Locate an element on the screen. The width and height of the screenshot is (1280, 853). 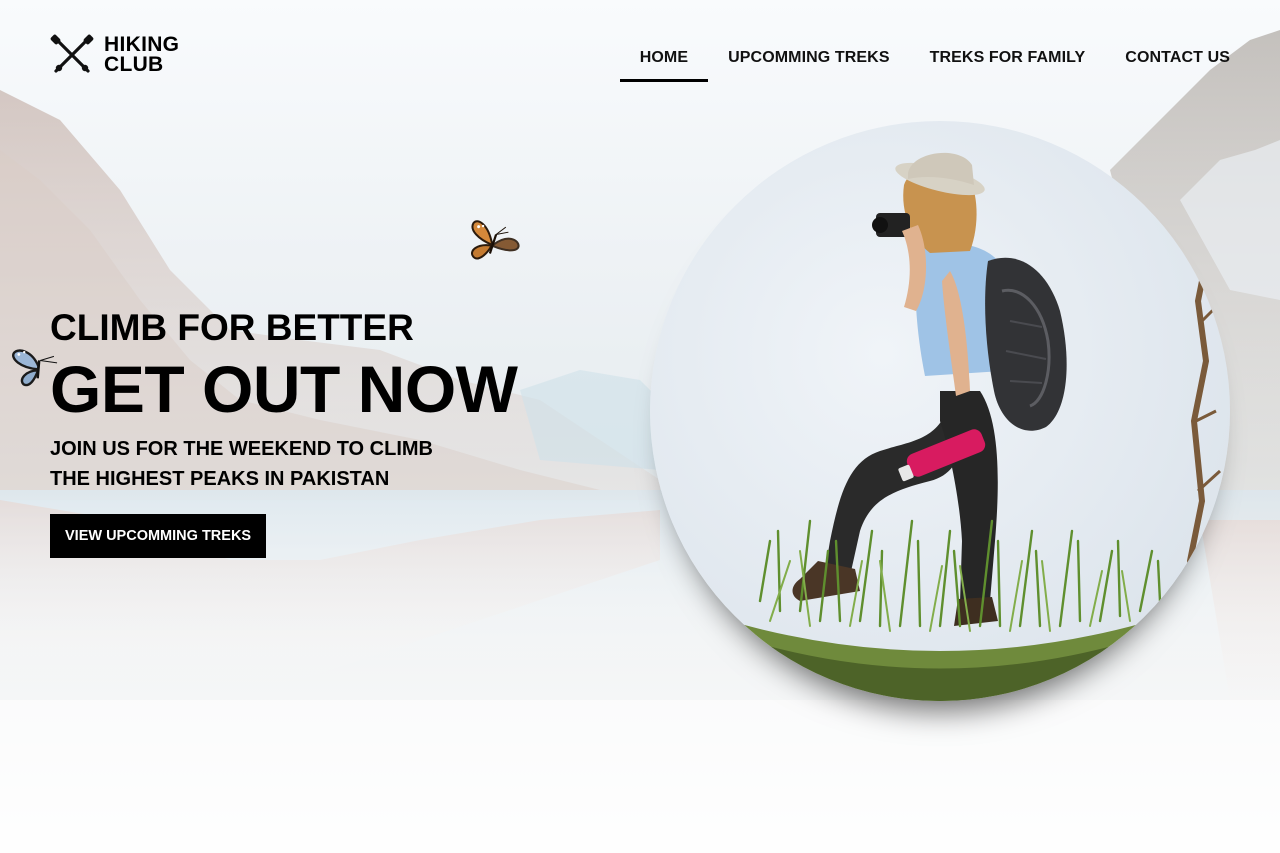
brand-line-2: CLUB is located at coordinates (134, 64).